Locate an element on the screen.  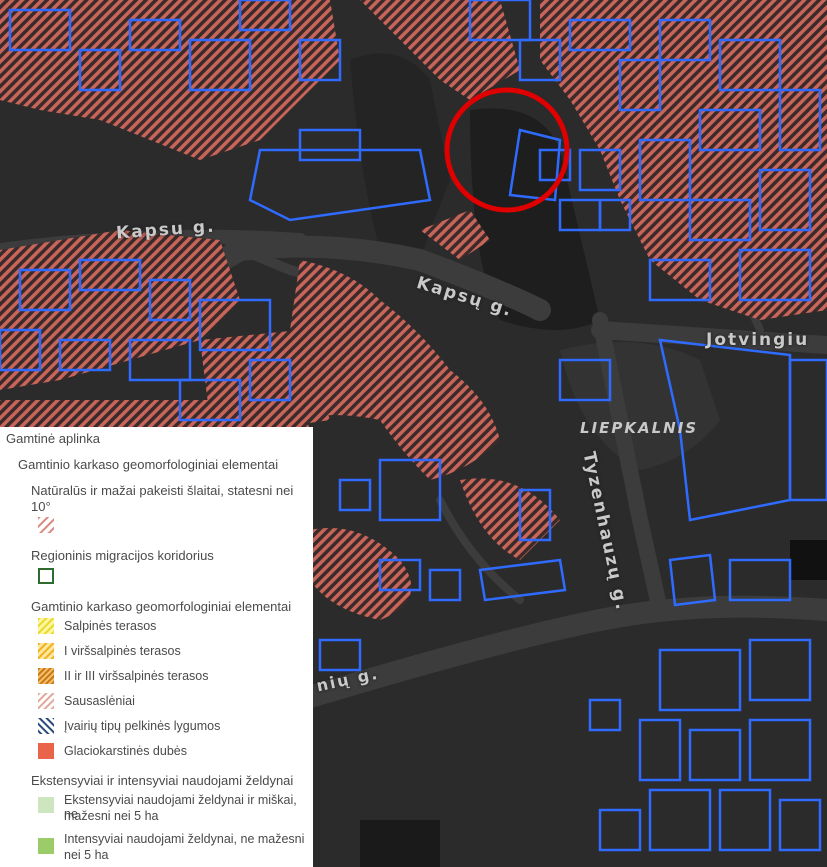
legend-swatch-salpines is located at coordinates (46, 626).